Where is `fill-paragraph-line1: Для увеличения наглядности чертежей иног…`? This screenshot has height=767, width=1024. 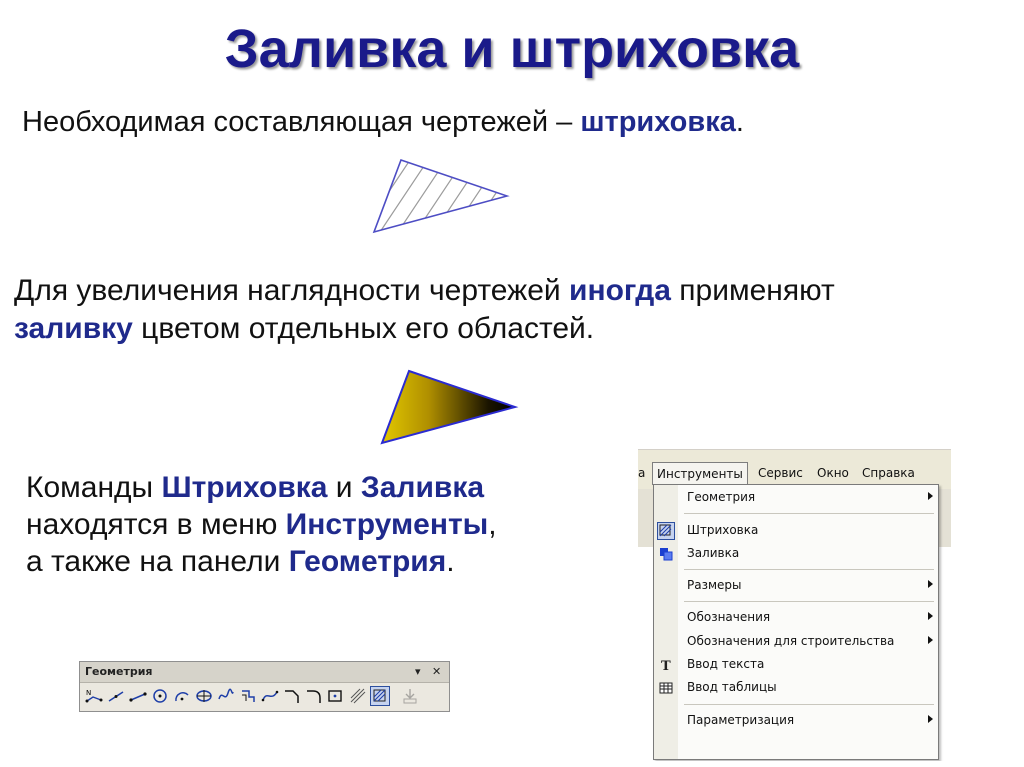 fill-paragraph-line1: Для увеличения наглядности чертежей иног… is located at coordinates (424, 291).